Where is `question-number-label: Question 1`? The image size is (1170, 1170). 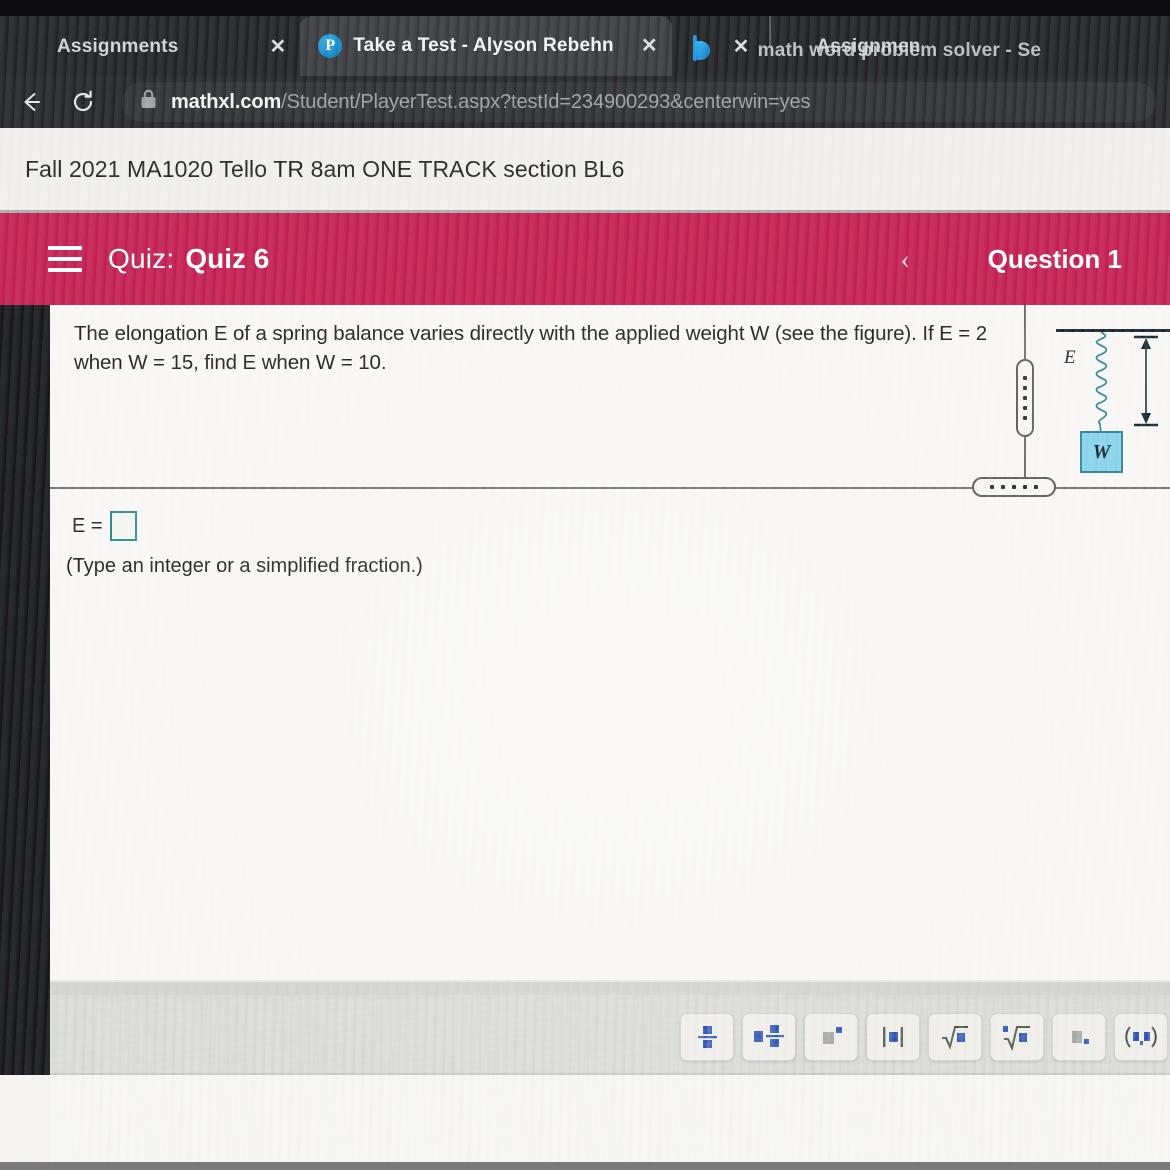
question-number-label: Question 1 is located at coordinates (1054, 258).